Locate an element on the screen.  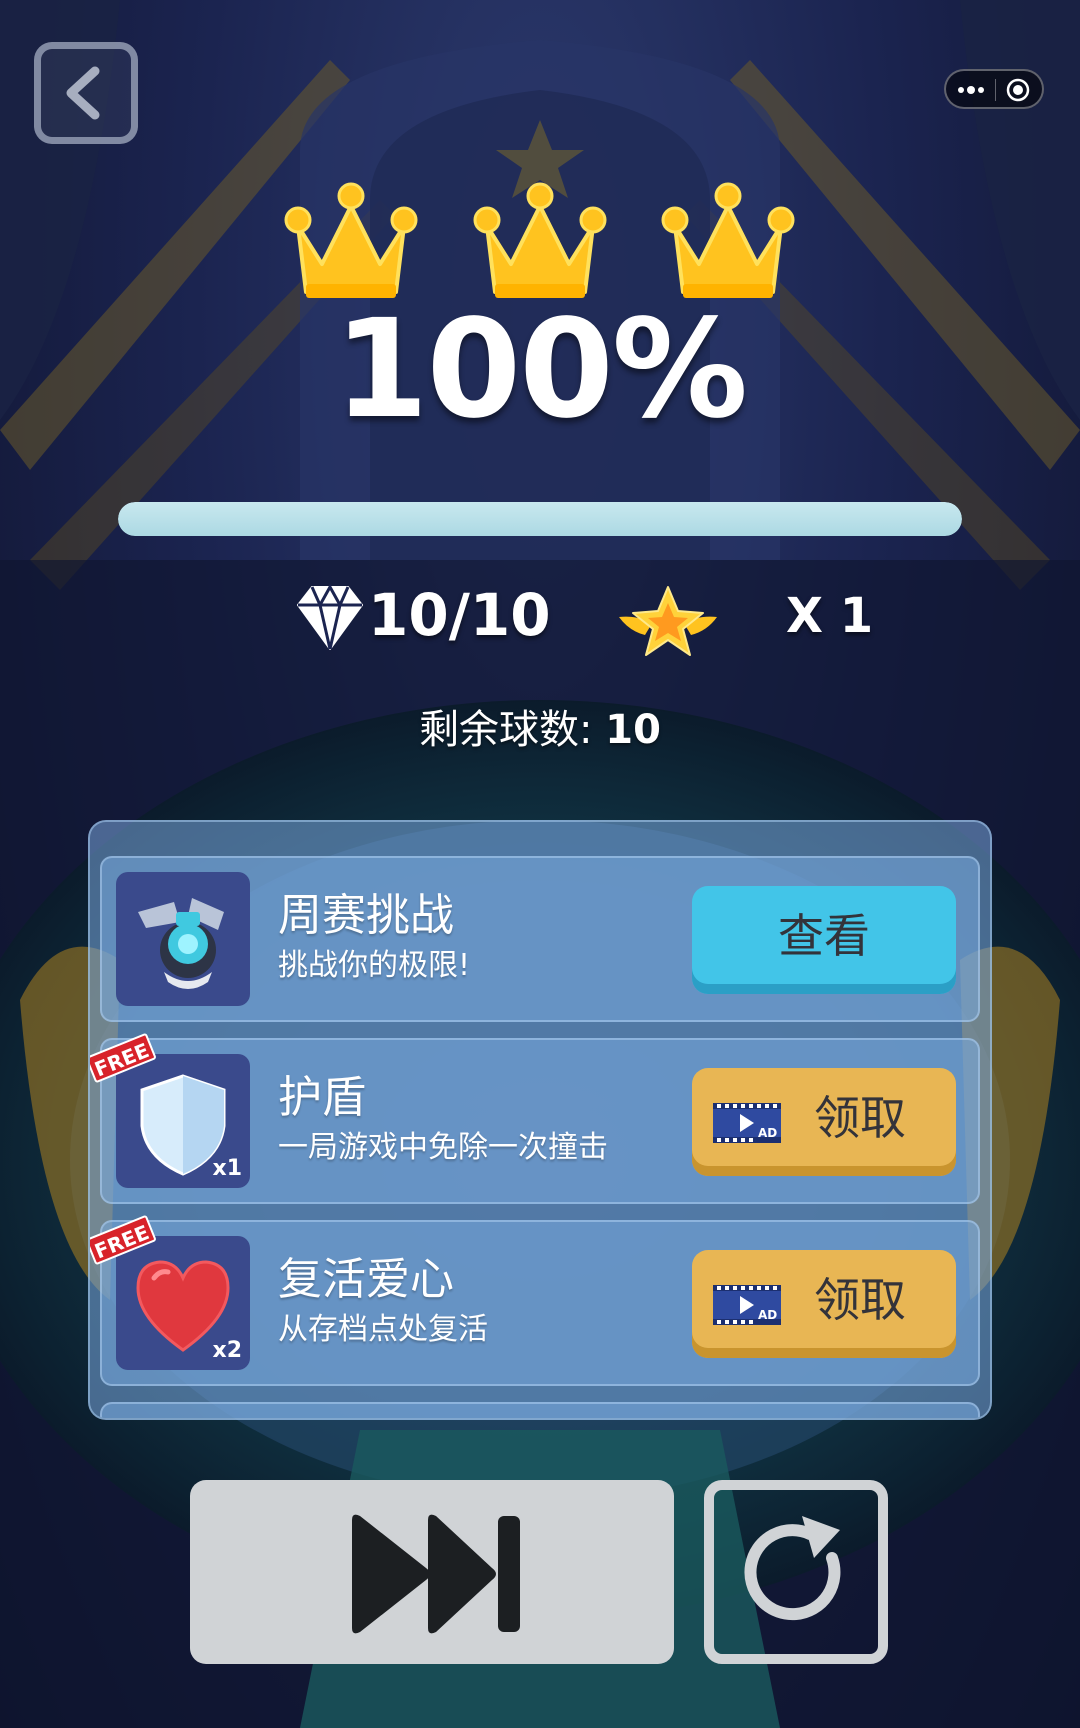
progress-fill is located at coordinates (540, 519).